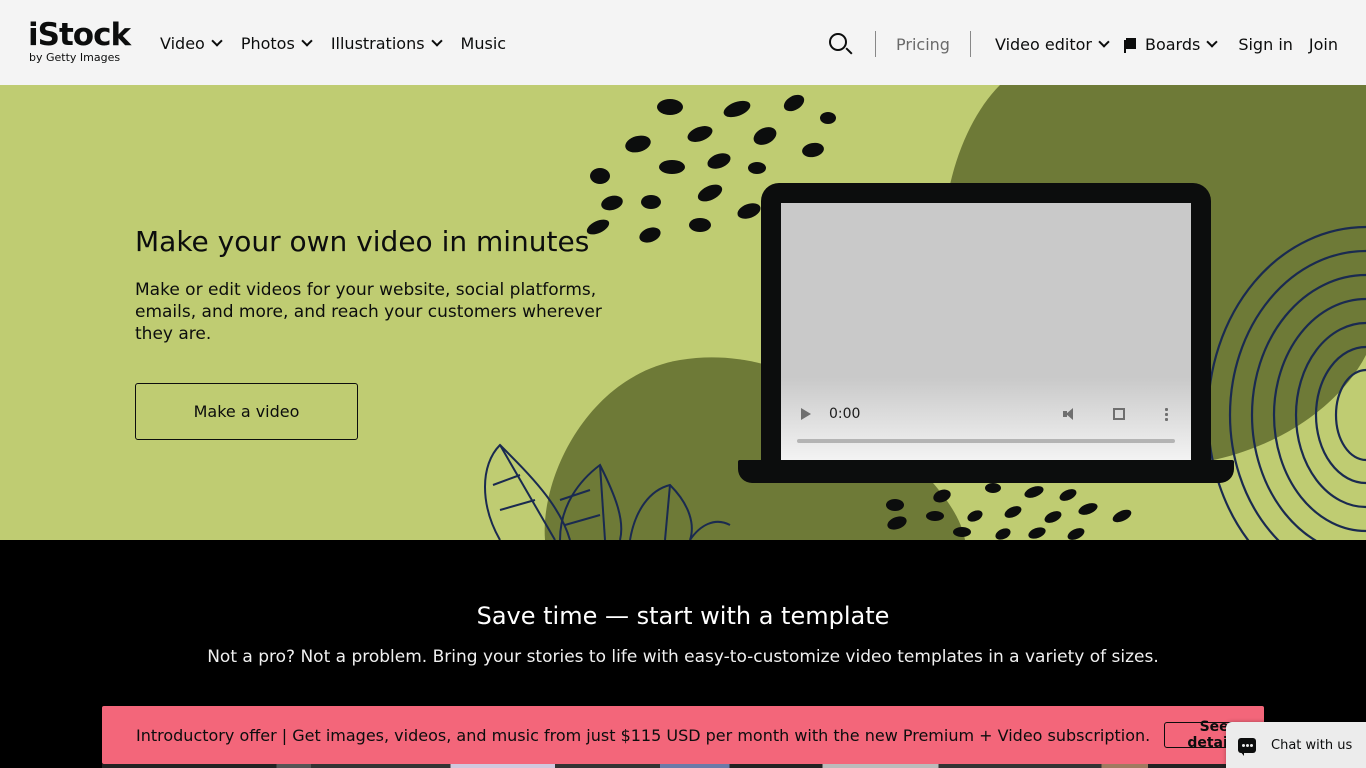 The height and width of the screenshot is (768, 1366). I want to click on template-thumbnails-strip, so click(683, 766).